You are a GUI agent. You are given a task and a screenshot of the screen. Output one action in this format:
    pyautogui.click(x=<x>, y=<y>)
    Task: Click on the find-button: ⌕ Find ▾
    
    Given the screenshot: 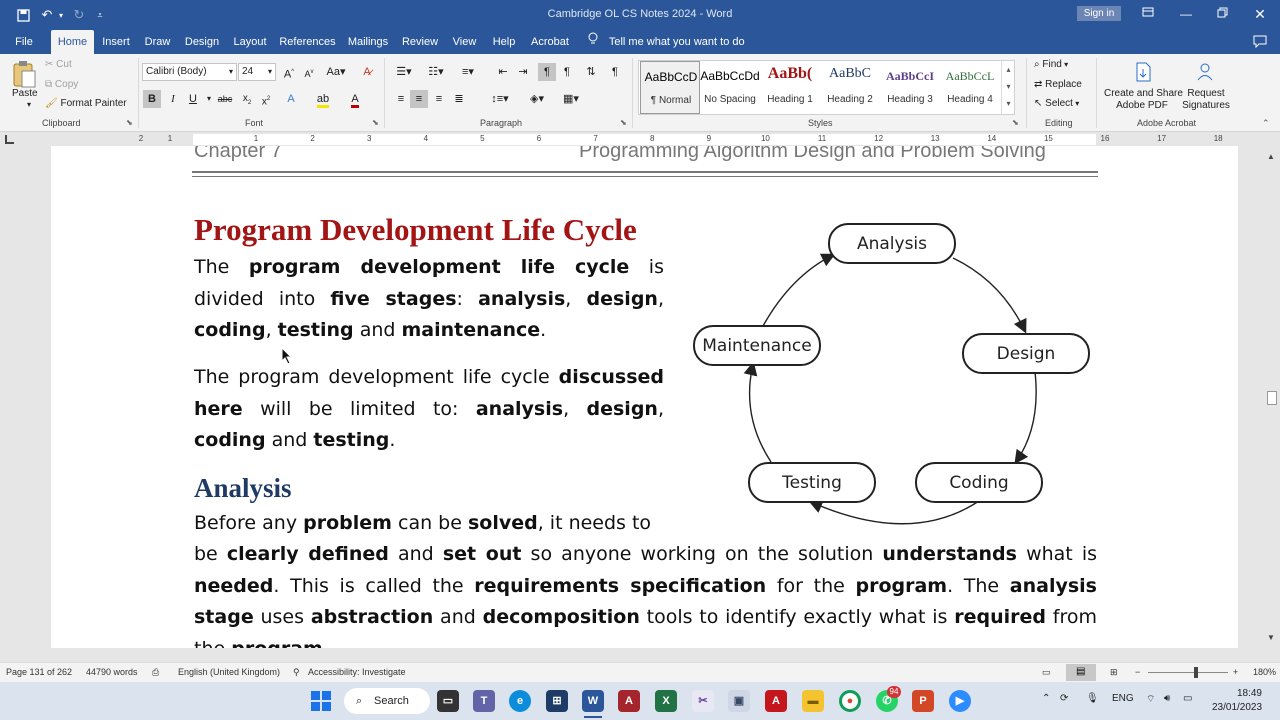 What is the action you would take?
    pyautogui.click(x=1051, y=64)
    